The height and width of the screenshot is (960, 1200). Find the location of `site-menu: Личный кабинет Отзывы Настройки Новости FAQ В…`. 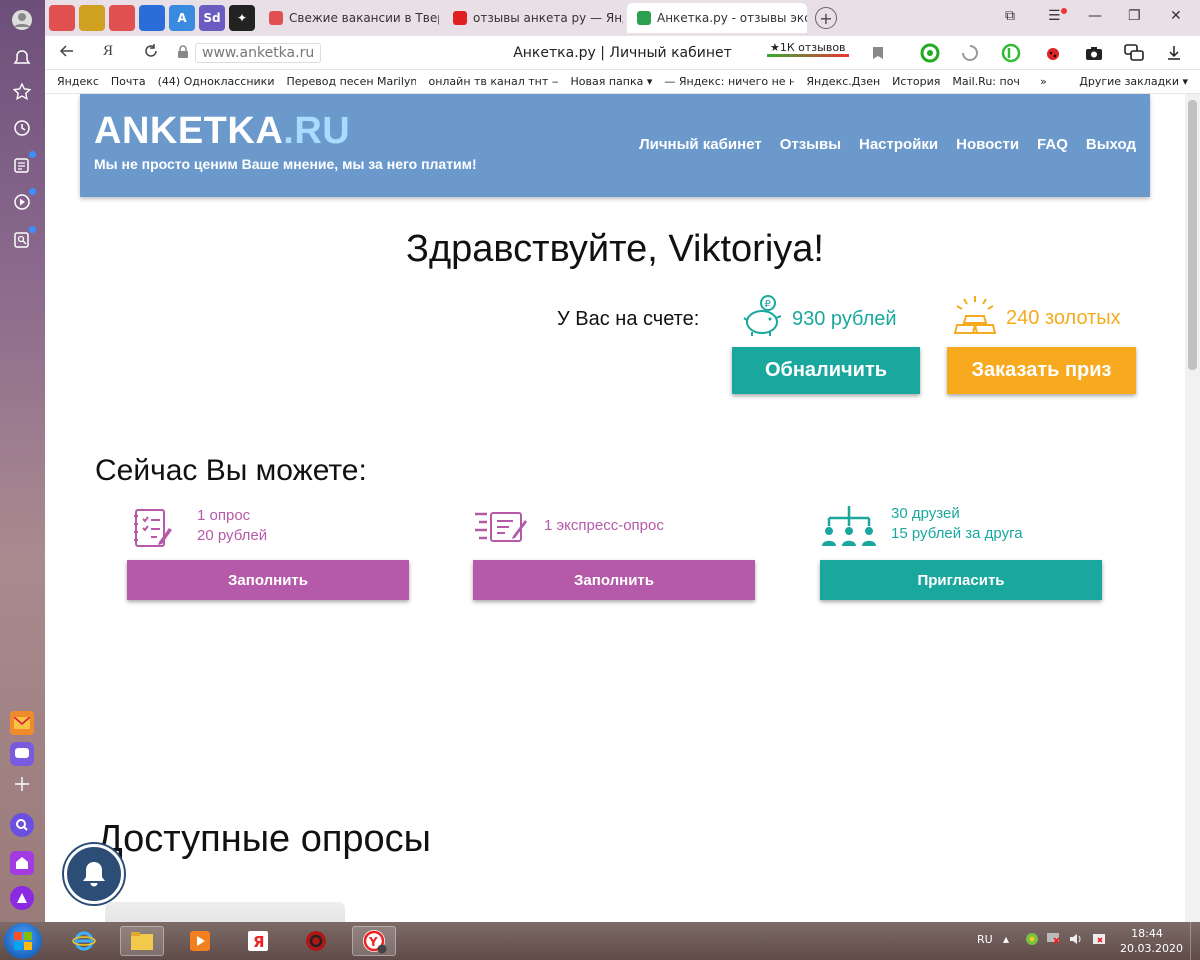

site-menu: Личный кабинет Отзывы Настройки Новости FAQ В… is located at coordinates (887, 144).